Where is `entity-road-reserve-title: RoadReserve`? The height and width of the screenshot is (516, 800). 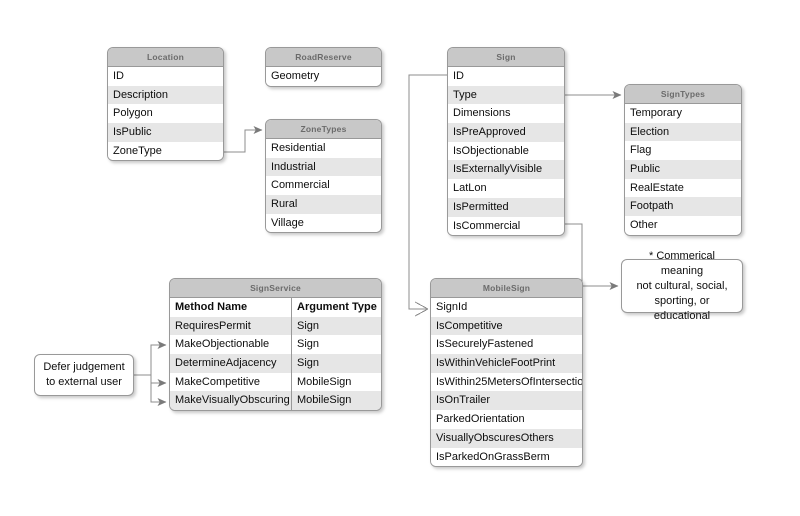
entity-road-reserve-title: RoadReserve is located at coordinates (323, 57).